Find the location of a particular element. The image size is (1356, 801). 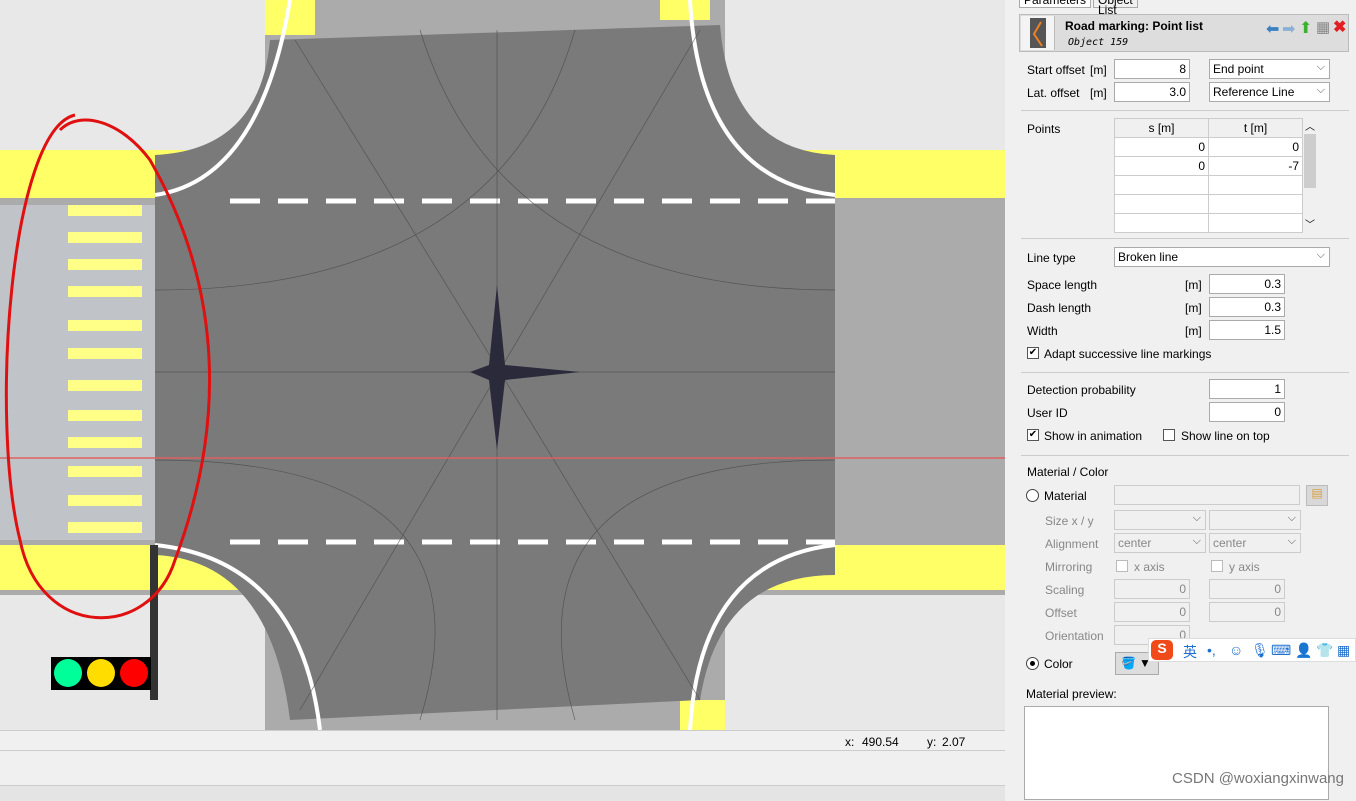

material-label: Material is located at coordinates (1065, 496).